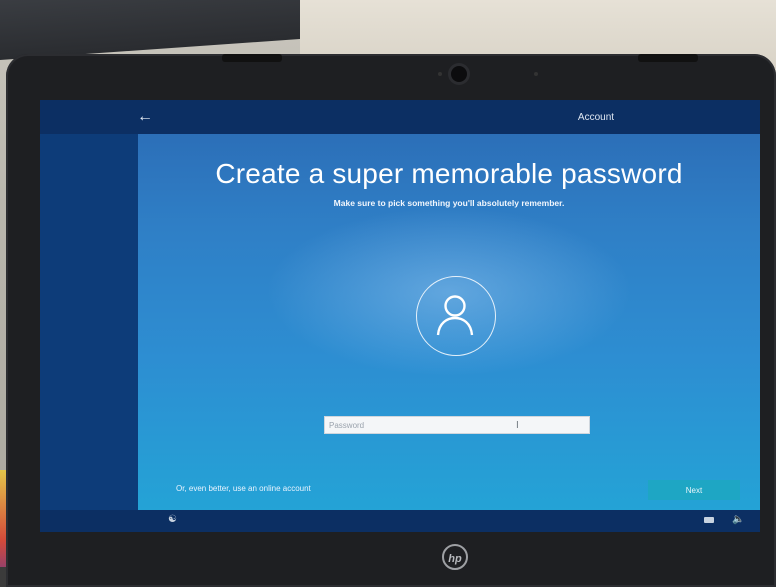  Describe the element at coordinates (709, 520) in the screenshot. I see `keyboard-icon` at that location.